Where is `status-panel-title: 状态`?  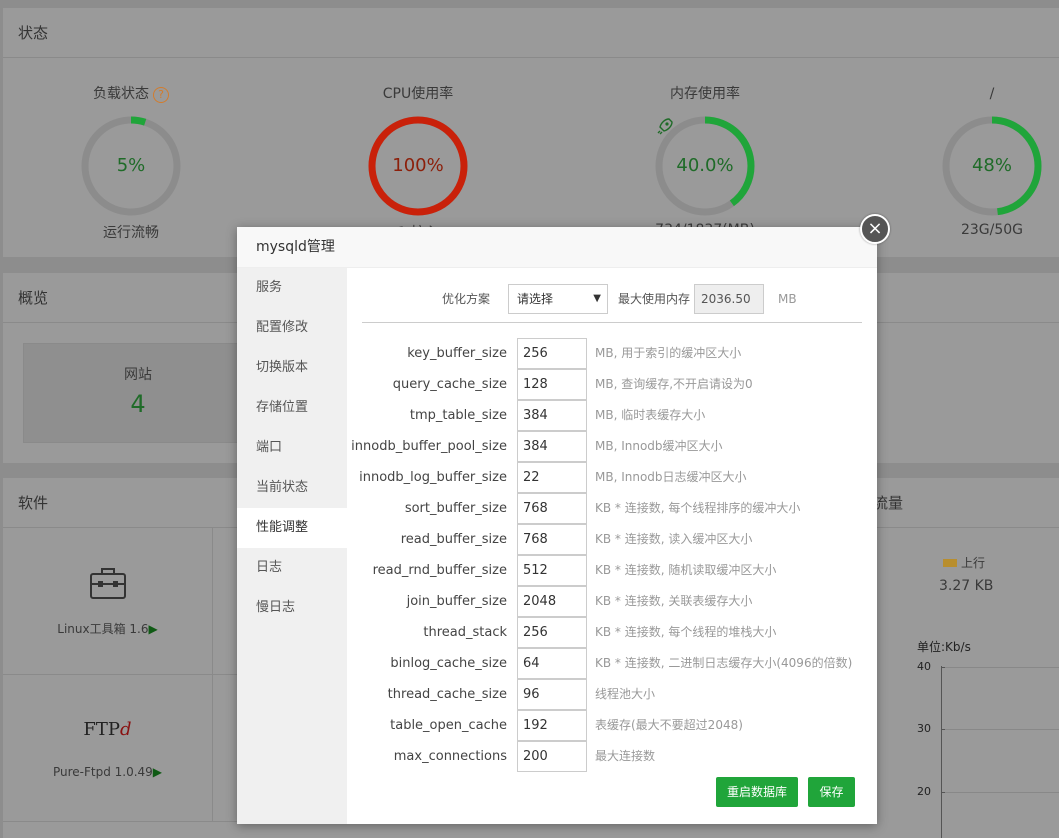 status-panel-title: 状态 is located at coordinates (531, 33).